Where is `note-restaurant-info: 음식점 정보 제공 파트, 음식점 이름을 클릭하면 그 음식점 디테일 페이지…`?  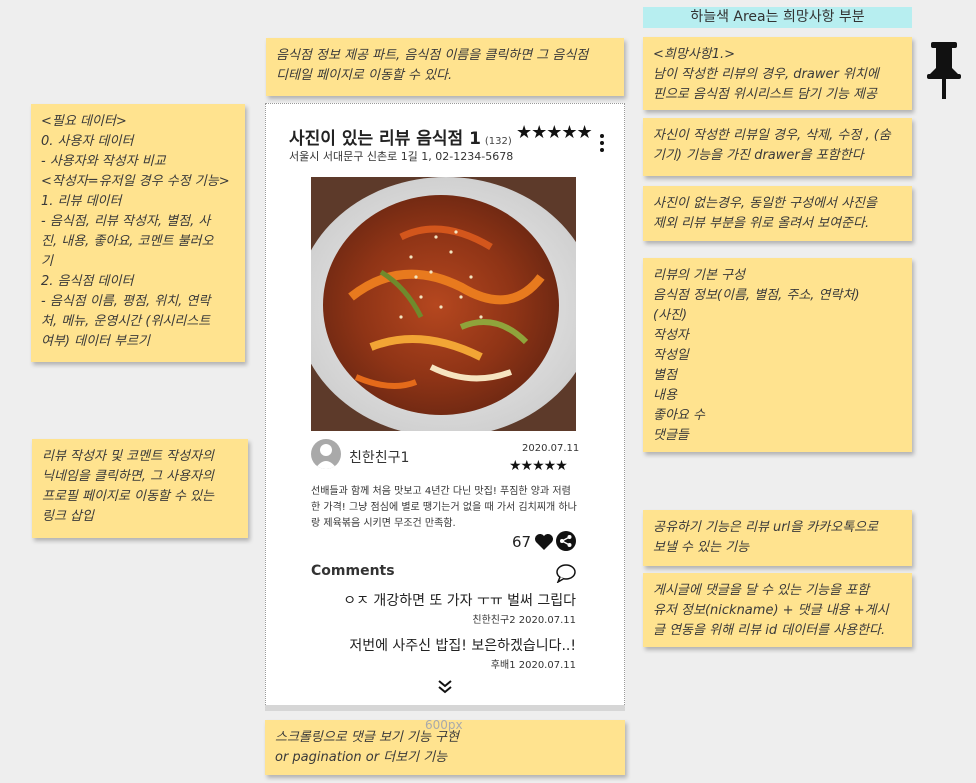 note-restaurant-info: 음식점 정보 제공 파트, 음식점 이름을 클릭하면 그 음식점 디테일 페이지… is located at coordinates (445, 67).